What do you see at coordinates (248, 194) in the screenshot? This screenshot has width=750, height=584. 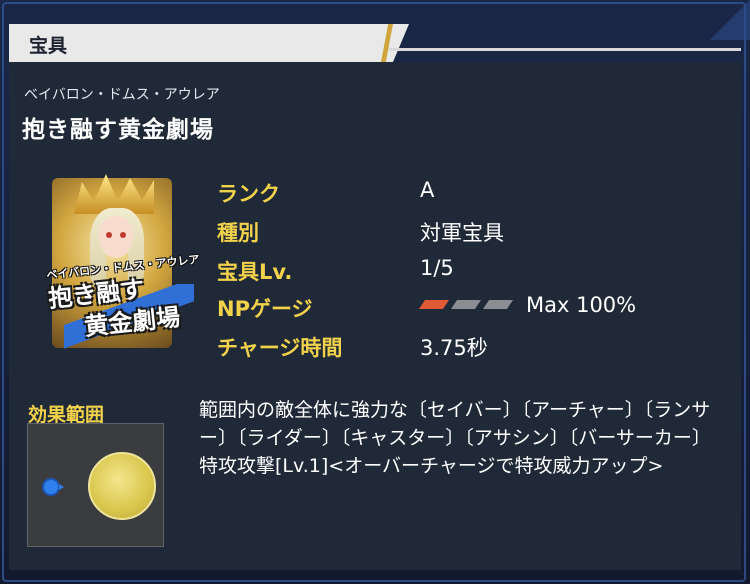 I see `rank-label: ランク` at bounding box center [248, 194].